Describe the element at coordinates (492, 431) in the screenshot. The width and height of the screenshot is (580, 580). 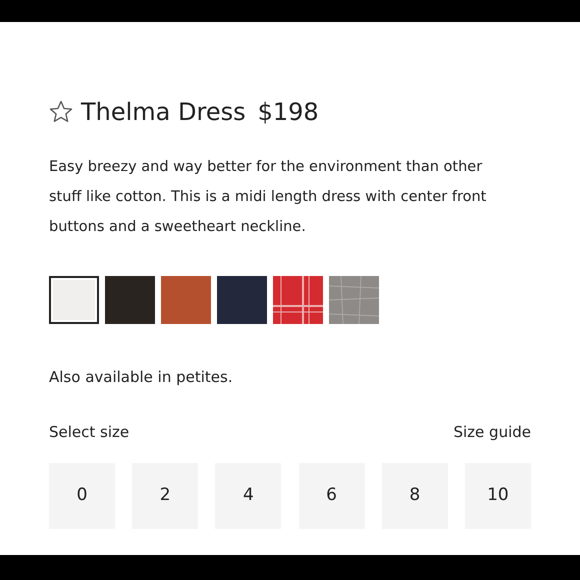
I see `size-guide-link: Size guide` at that location.